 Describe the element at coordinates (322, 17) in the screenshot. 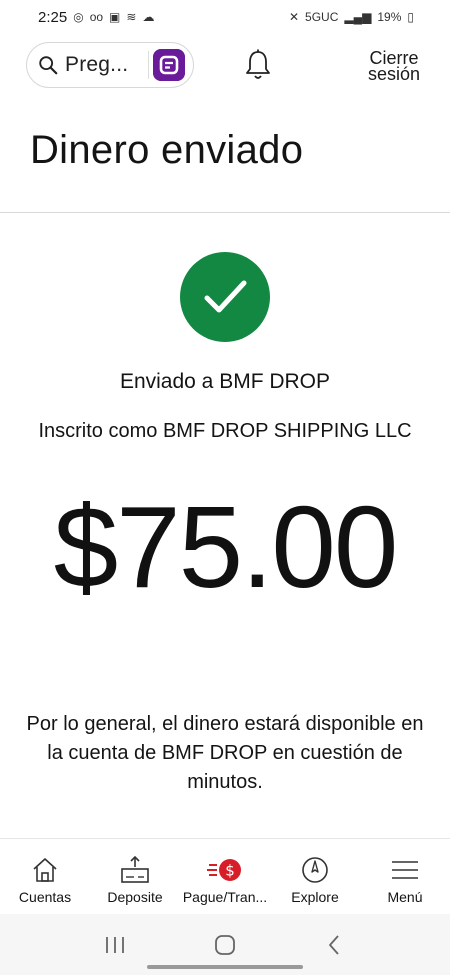

I see `network-label: 5GUC` at that location.